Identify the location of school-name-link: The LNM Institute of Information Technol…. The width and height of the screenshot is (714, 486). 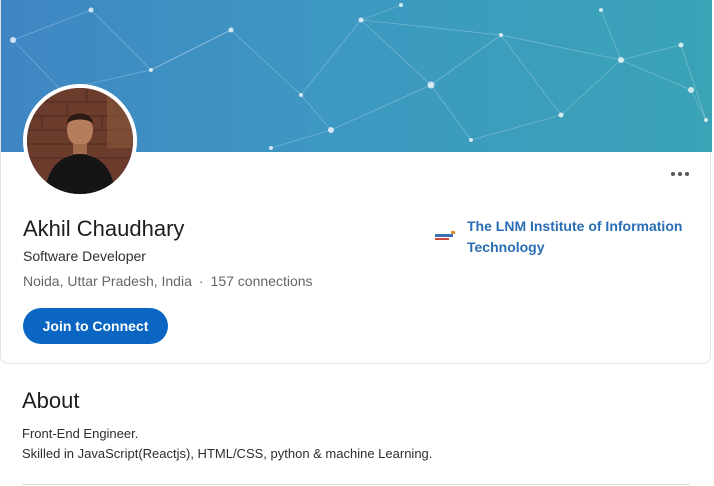
(587, 237).